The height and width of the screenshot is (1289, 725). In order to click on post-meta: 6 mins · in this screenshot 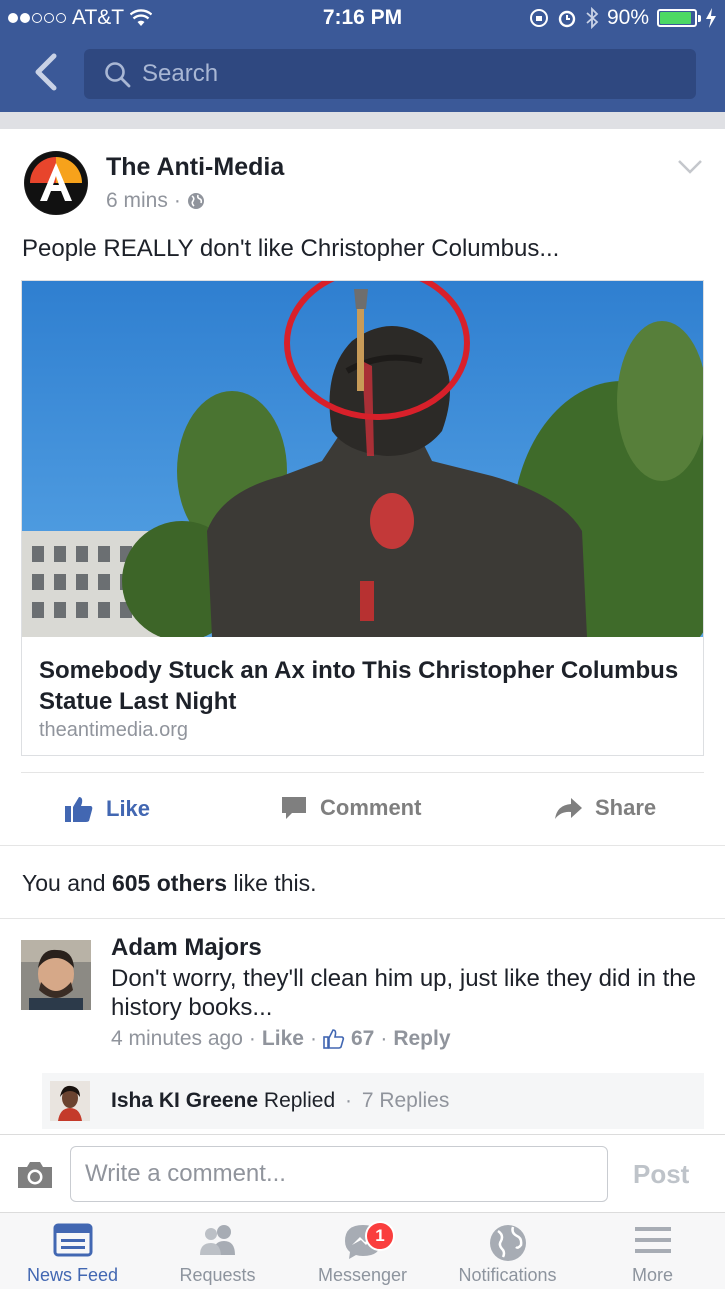, I will do `click(155, 201)`.